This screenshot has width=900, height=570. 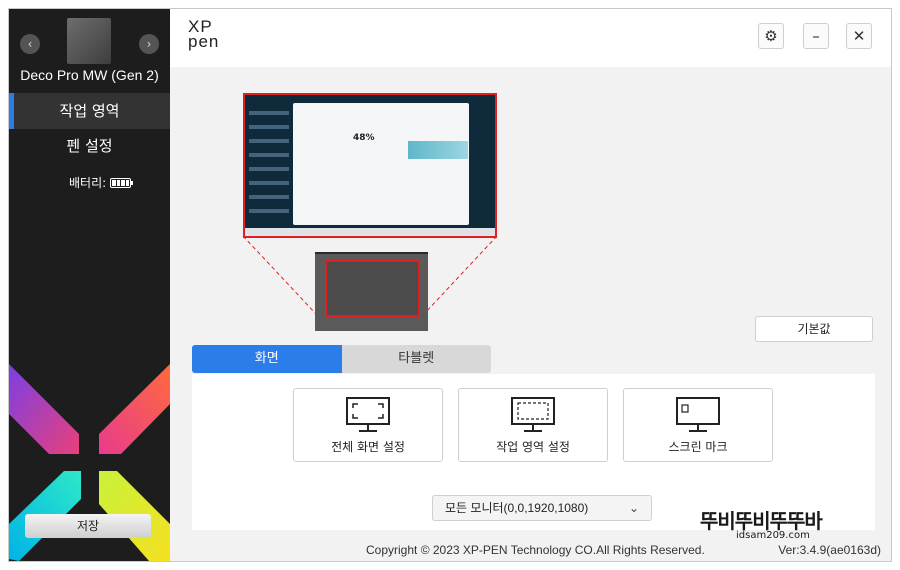 I want to click on card-label: 작업 영역 설정, so click(x=533, y=447).